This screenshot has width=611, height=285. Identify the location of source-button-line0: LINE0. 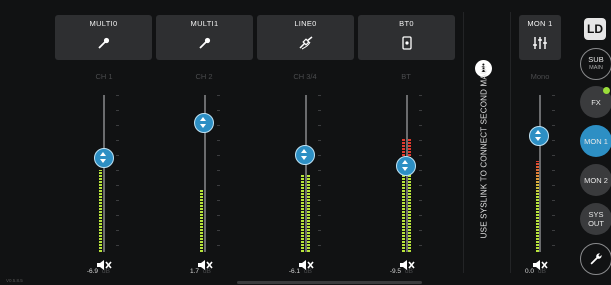
(305, 37).